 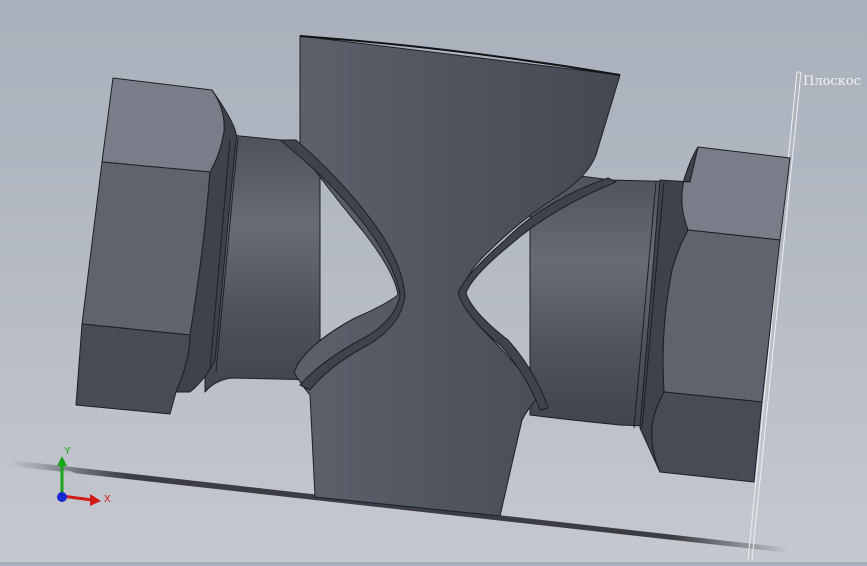 What do you see at coordinates (146, 248) in the screenshot?
I see `left-hex-face-middle` at bounding box center [146, 248].